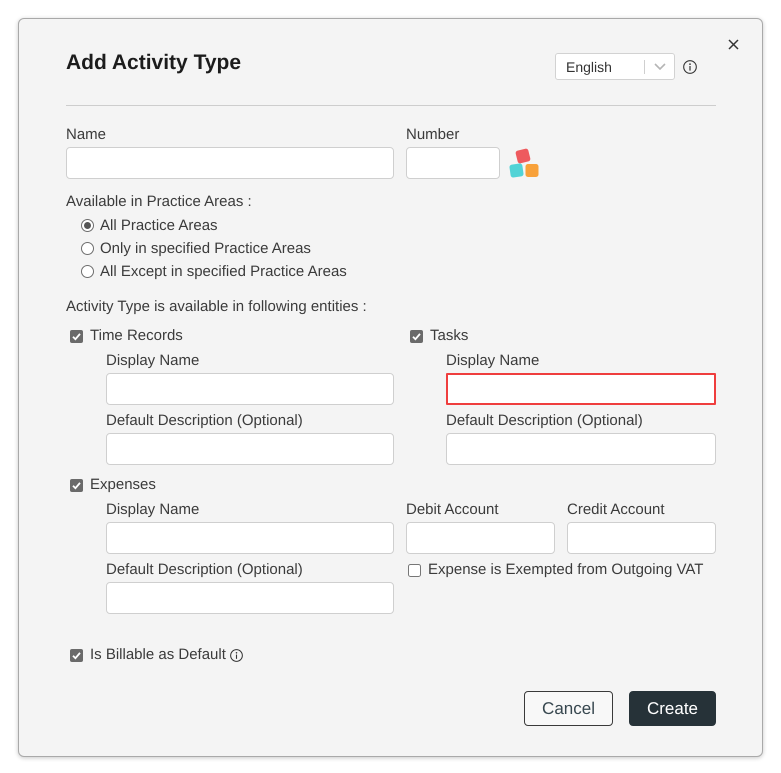 The image size is (781, 773). What do you see at coordinates (568, 708) in the screenshot?
I see `cancel-button: Cancel` at bounding box center [568, 708].